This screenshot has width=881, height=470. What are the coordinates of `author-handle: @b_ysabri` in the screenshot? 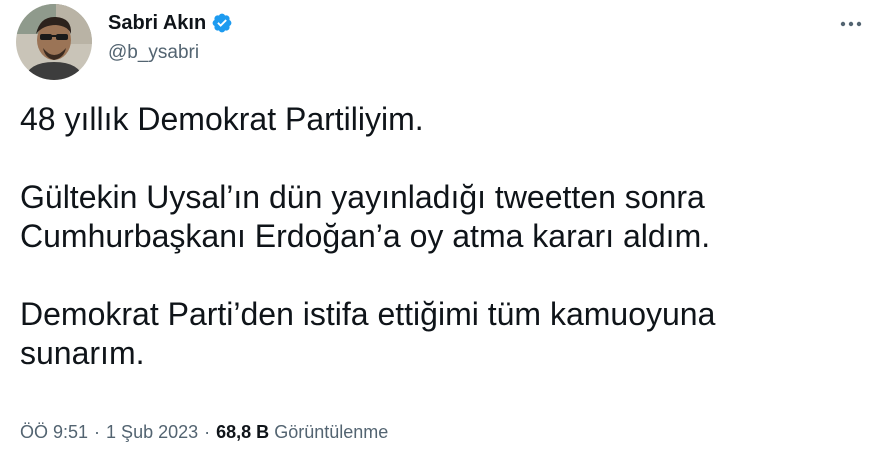 It's located at (153, 53).